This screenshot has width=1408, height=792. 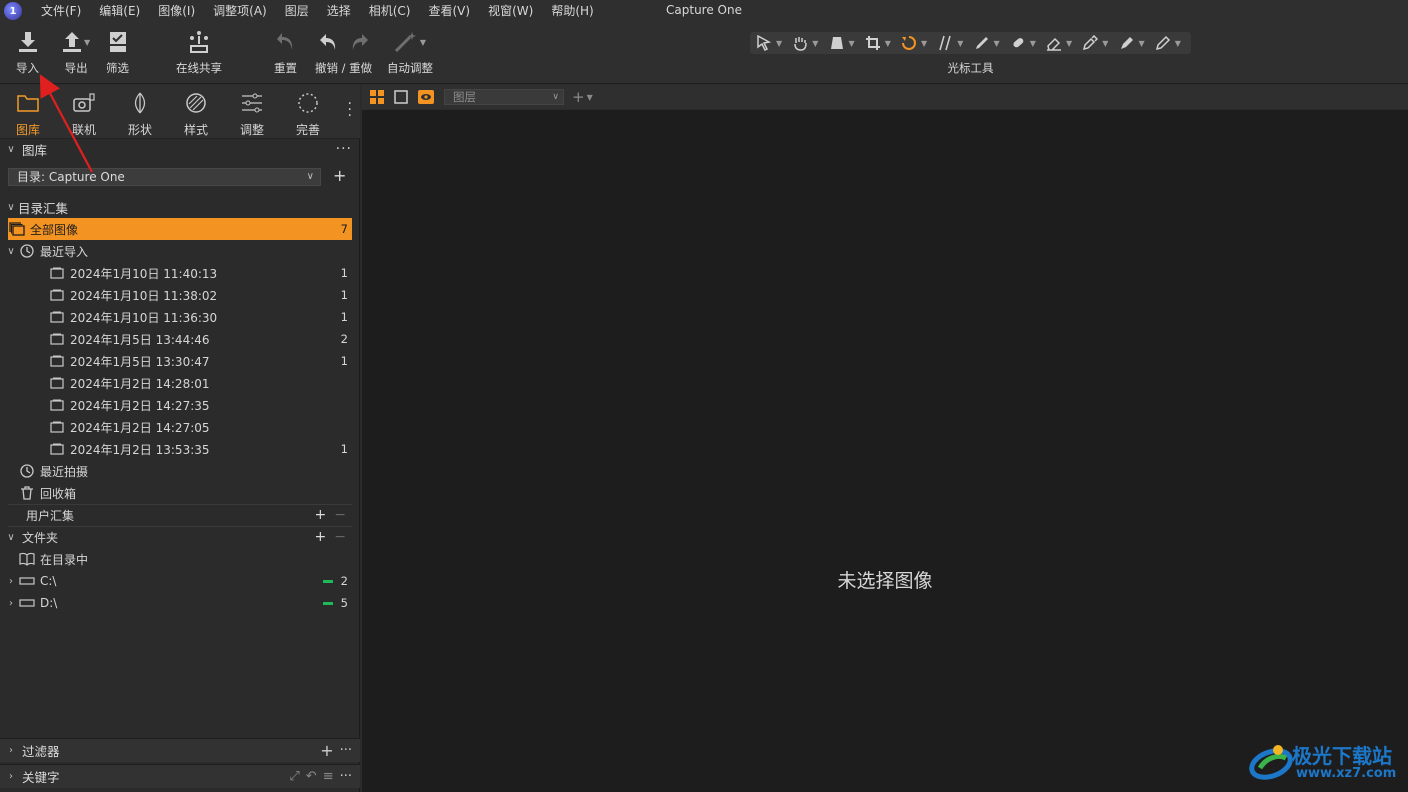 I want to click on menu-image: 图像(I), so click(x=176, y=11).